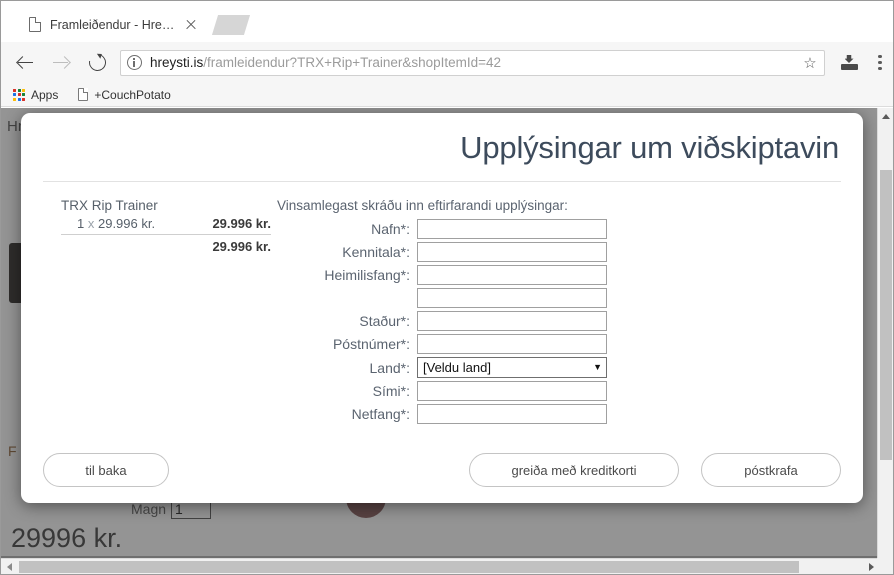 This screenshot has height=575, width=894. I want to click on apps-grid-icon, so click(19, 94).